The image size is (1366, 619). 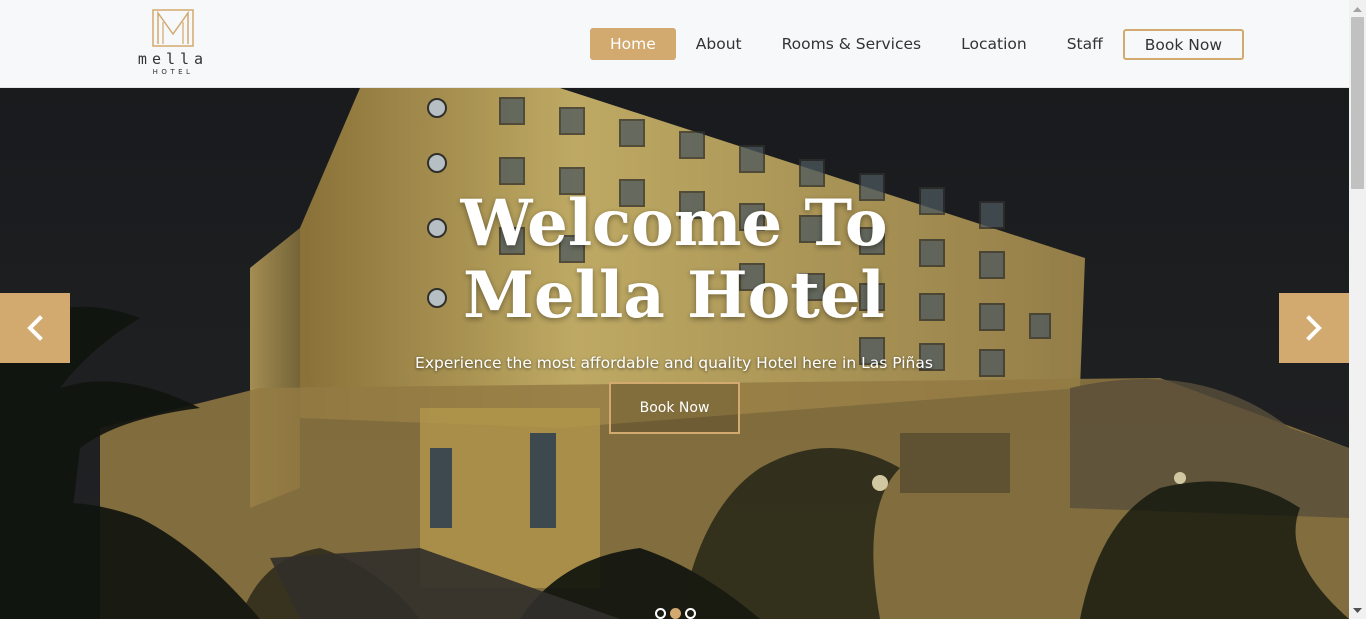 I want to click on scrollbar-thumb, so click(x=1357, y=103).